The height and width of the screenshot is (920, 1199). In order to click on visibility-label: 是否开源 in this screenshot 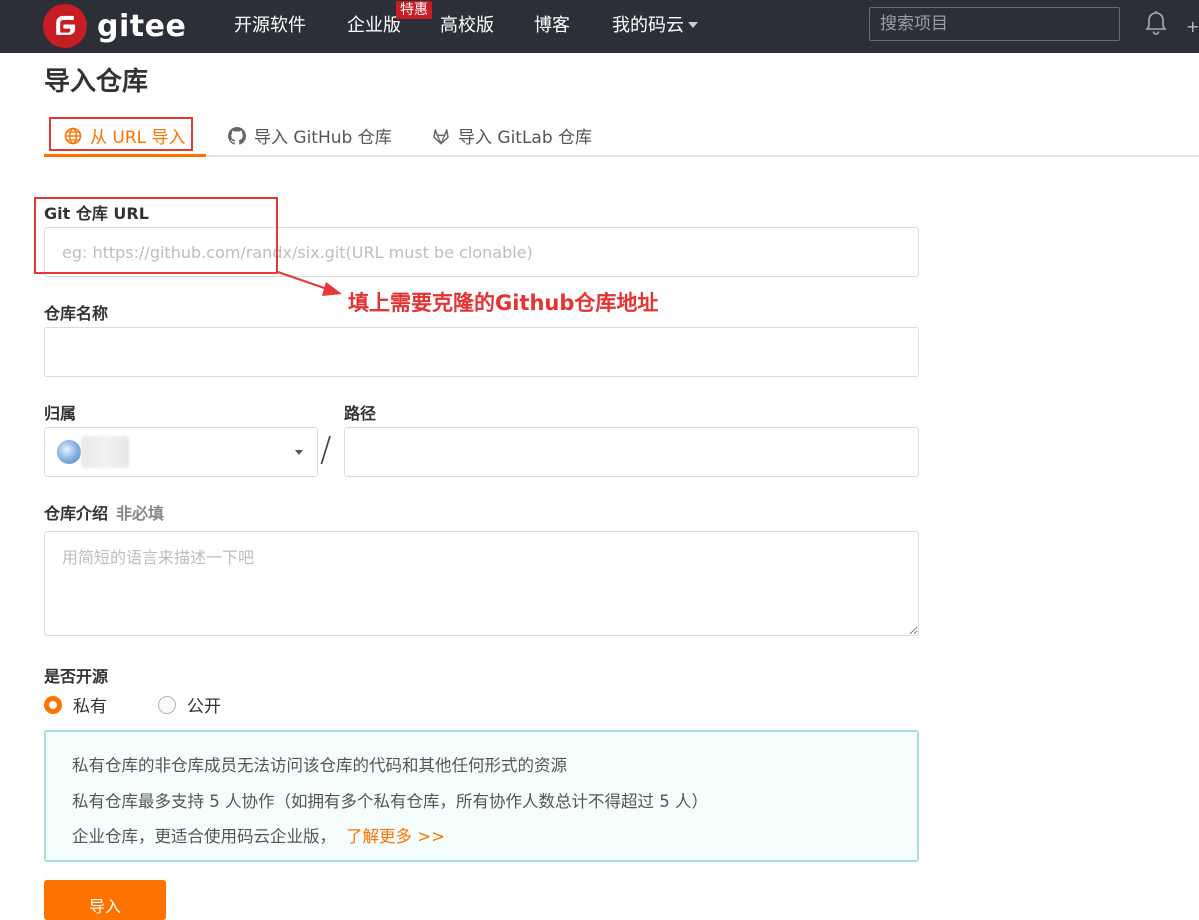, I will do `click(76, 676)`.